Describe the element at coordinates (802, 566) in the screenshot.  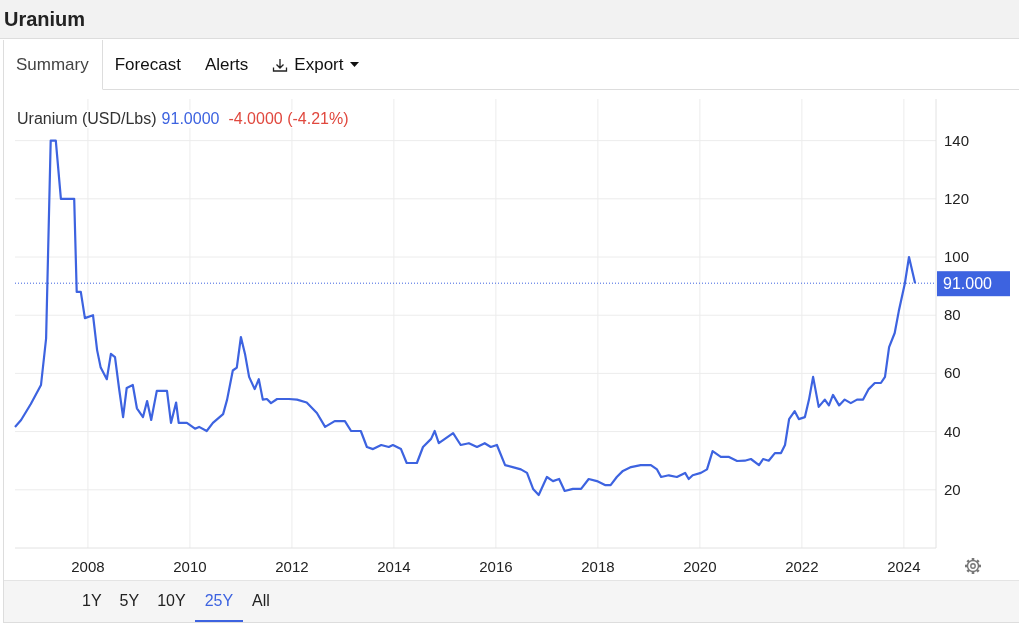
I see `x-axis-label: 2022` at that location.